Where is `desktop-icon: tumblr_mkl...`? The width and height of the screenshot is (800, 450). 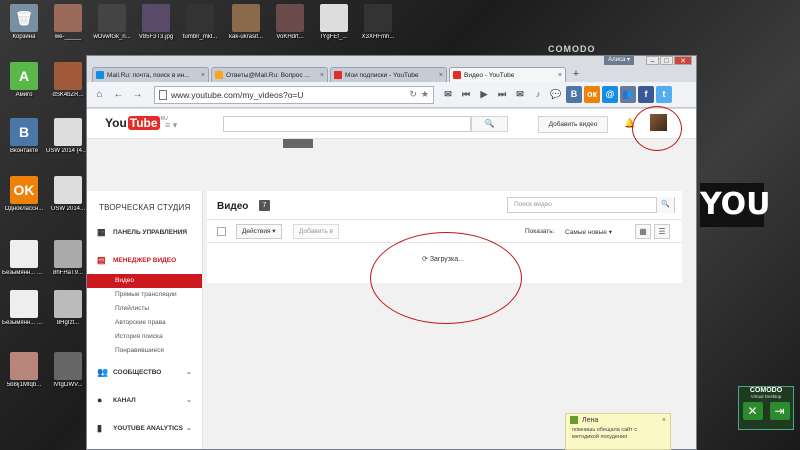
desktop-icon: tumblr_mkl... is located at coordinates (200, 22).